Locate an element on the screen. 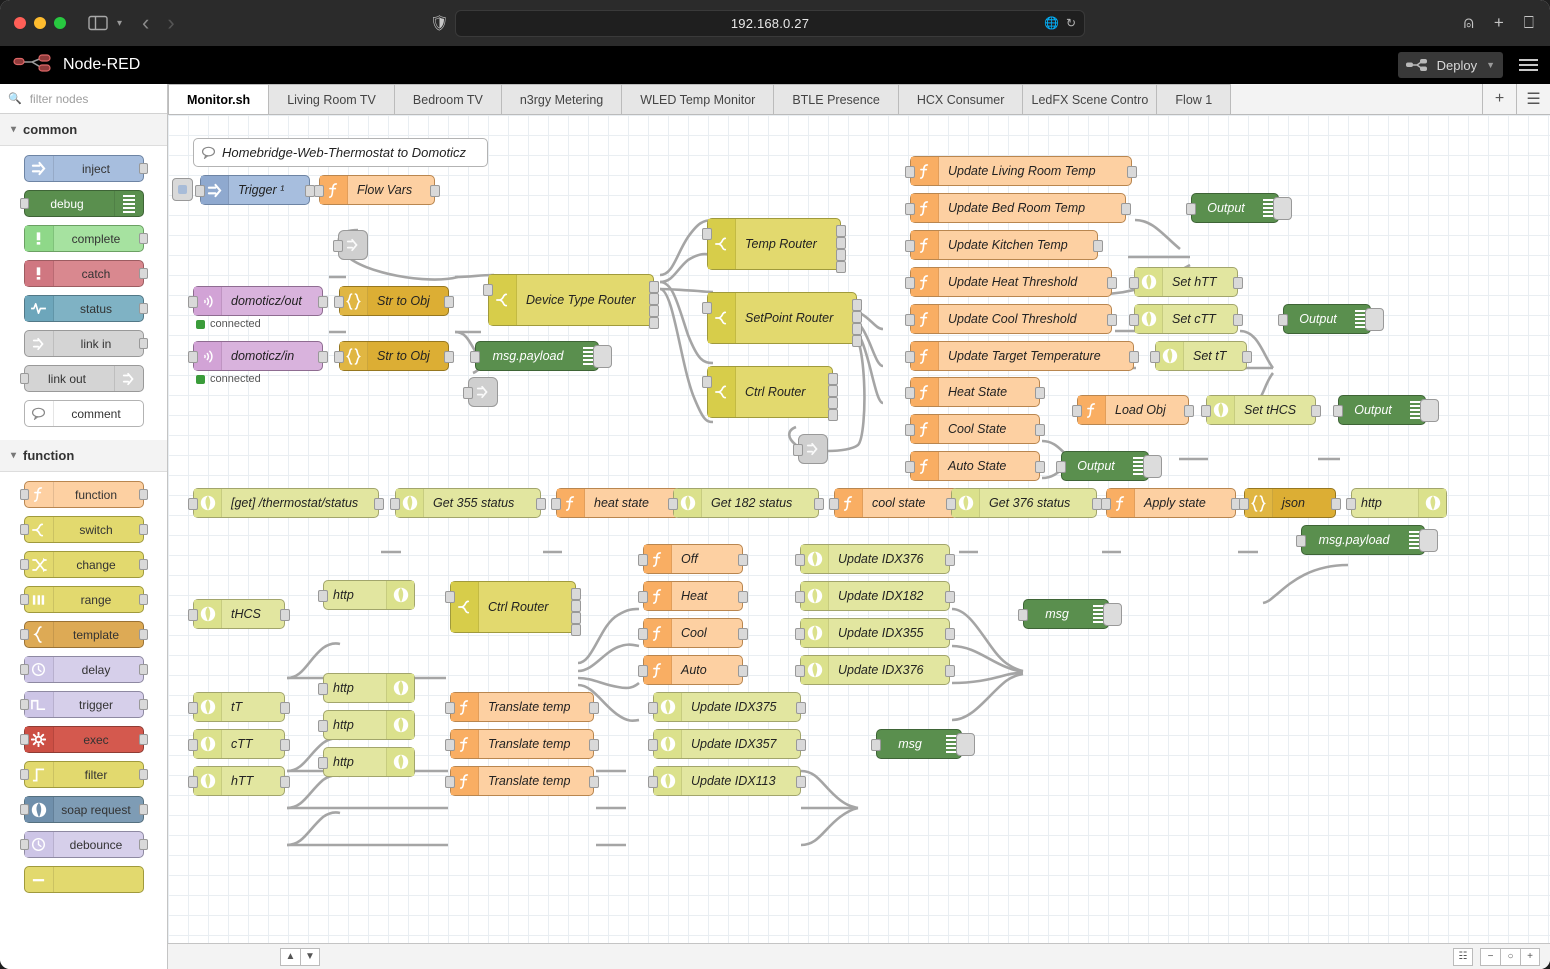 Image resolution: width=1550 pixels, height=969 pixels. palette-node-function: function is located at coordinates (83, 494).